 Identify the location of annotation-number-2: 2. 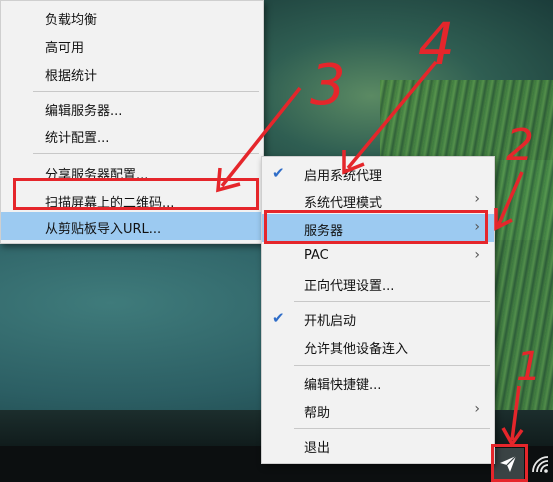
(520, 145).